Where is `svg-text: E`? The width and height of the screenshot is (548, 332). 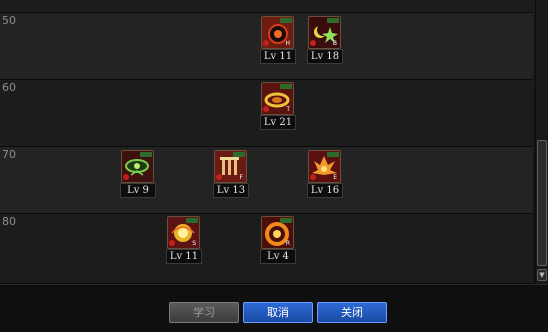 svg-text: E is located at coordinates (335, 177).